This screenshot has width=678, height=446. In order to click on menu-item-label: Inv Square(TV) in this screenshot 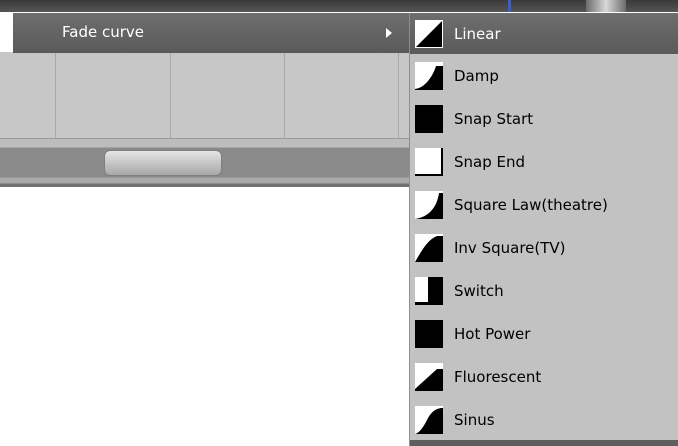, I will do `click(510, 247)`.